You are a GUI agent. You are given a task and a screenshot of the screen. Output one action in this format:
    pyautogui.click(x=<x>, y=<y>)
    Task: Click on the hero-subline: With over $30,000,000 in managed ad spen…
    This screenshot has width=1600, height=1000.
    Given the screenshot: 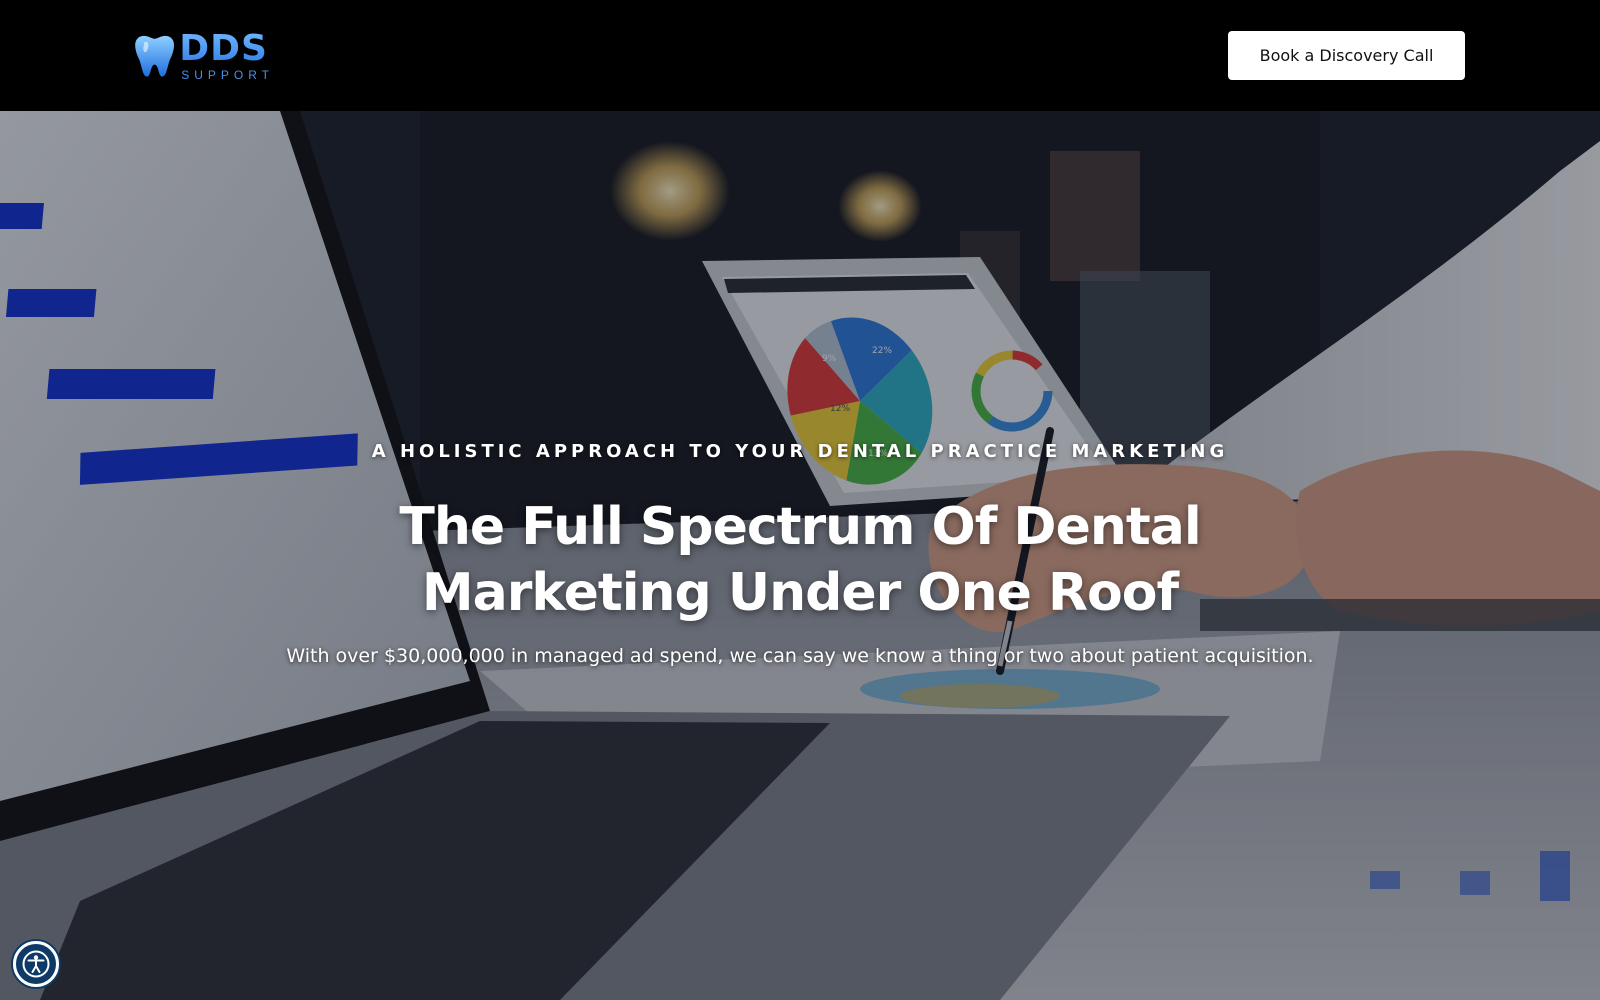 What is the action you would take?
    pyautogui.click(x=800, y=656)
    